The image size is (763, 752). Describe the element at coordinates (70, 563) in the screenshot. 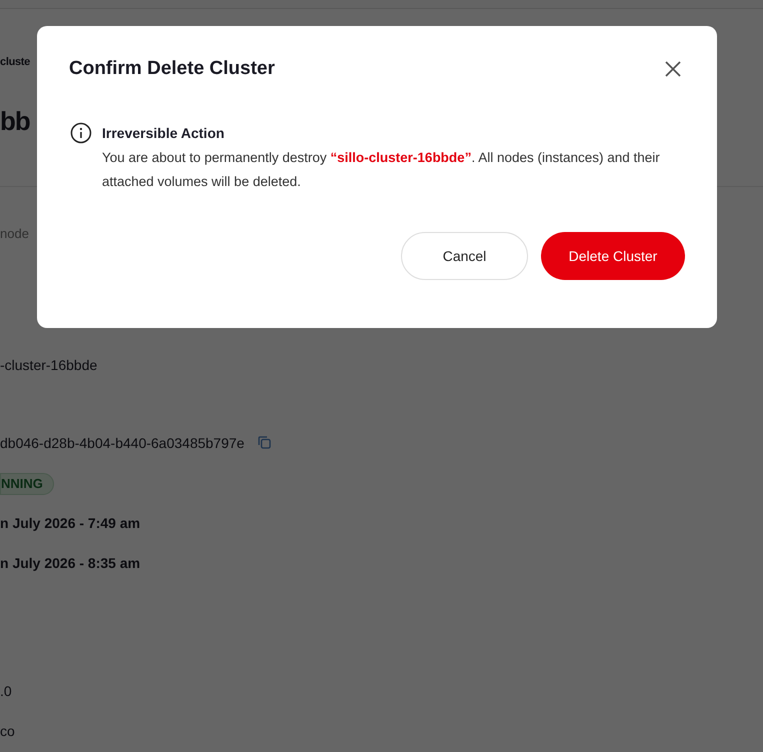

I see `field-value: n July 2026 - 8:35 am` at that location.